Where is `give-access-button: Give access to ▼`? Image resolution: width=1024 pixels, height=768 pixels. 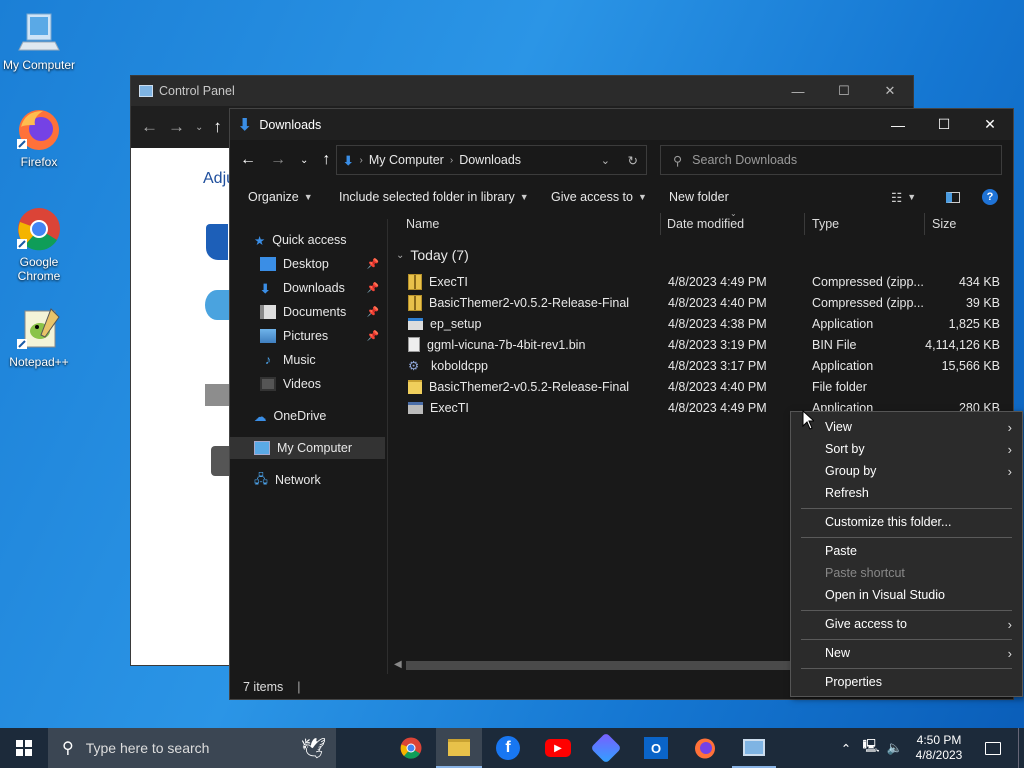
give-access-button: Give access to ▼ is located at coordinates (599, 197).